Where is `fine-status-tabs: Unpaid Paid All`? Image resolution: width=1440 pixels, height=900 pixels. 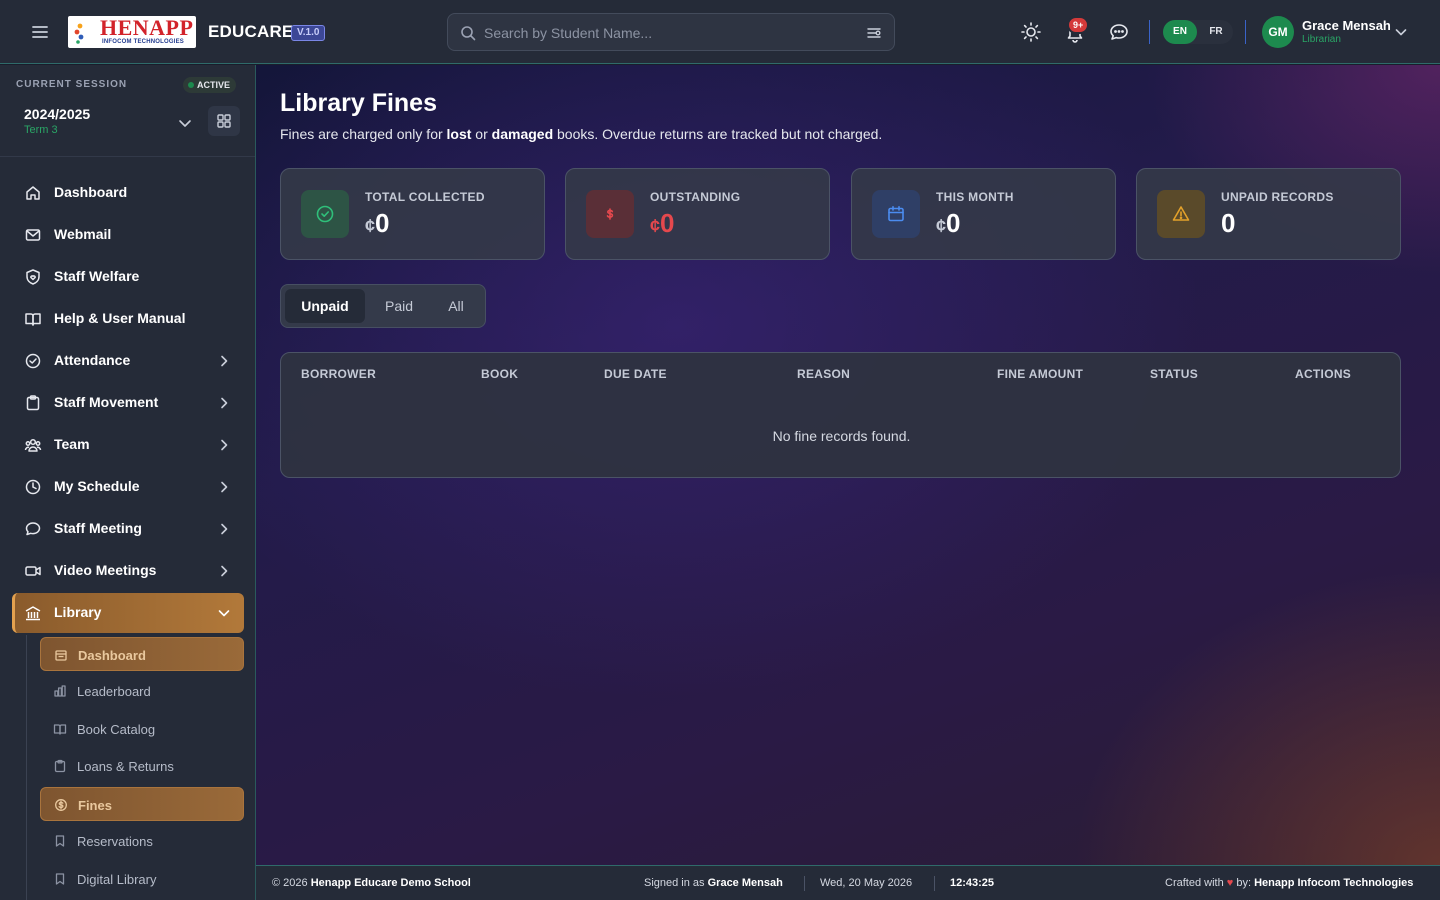
fine-status-tabs: Unpaid Paid All is located at coordinates (383, 306).